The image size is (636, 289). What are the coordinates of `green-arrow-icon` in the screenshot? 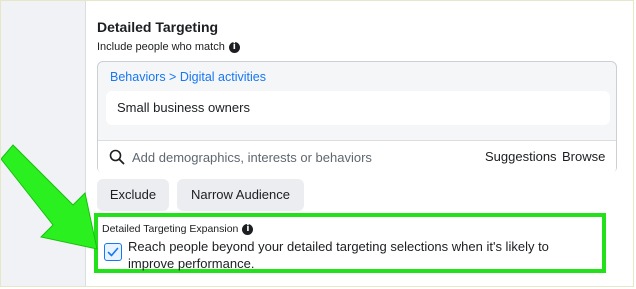 It's located at (49, 197).